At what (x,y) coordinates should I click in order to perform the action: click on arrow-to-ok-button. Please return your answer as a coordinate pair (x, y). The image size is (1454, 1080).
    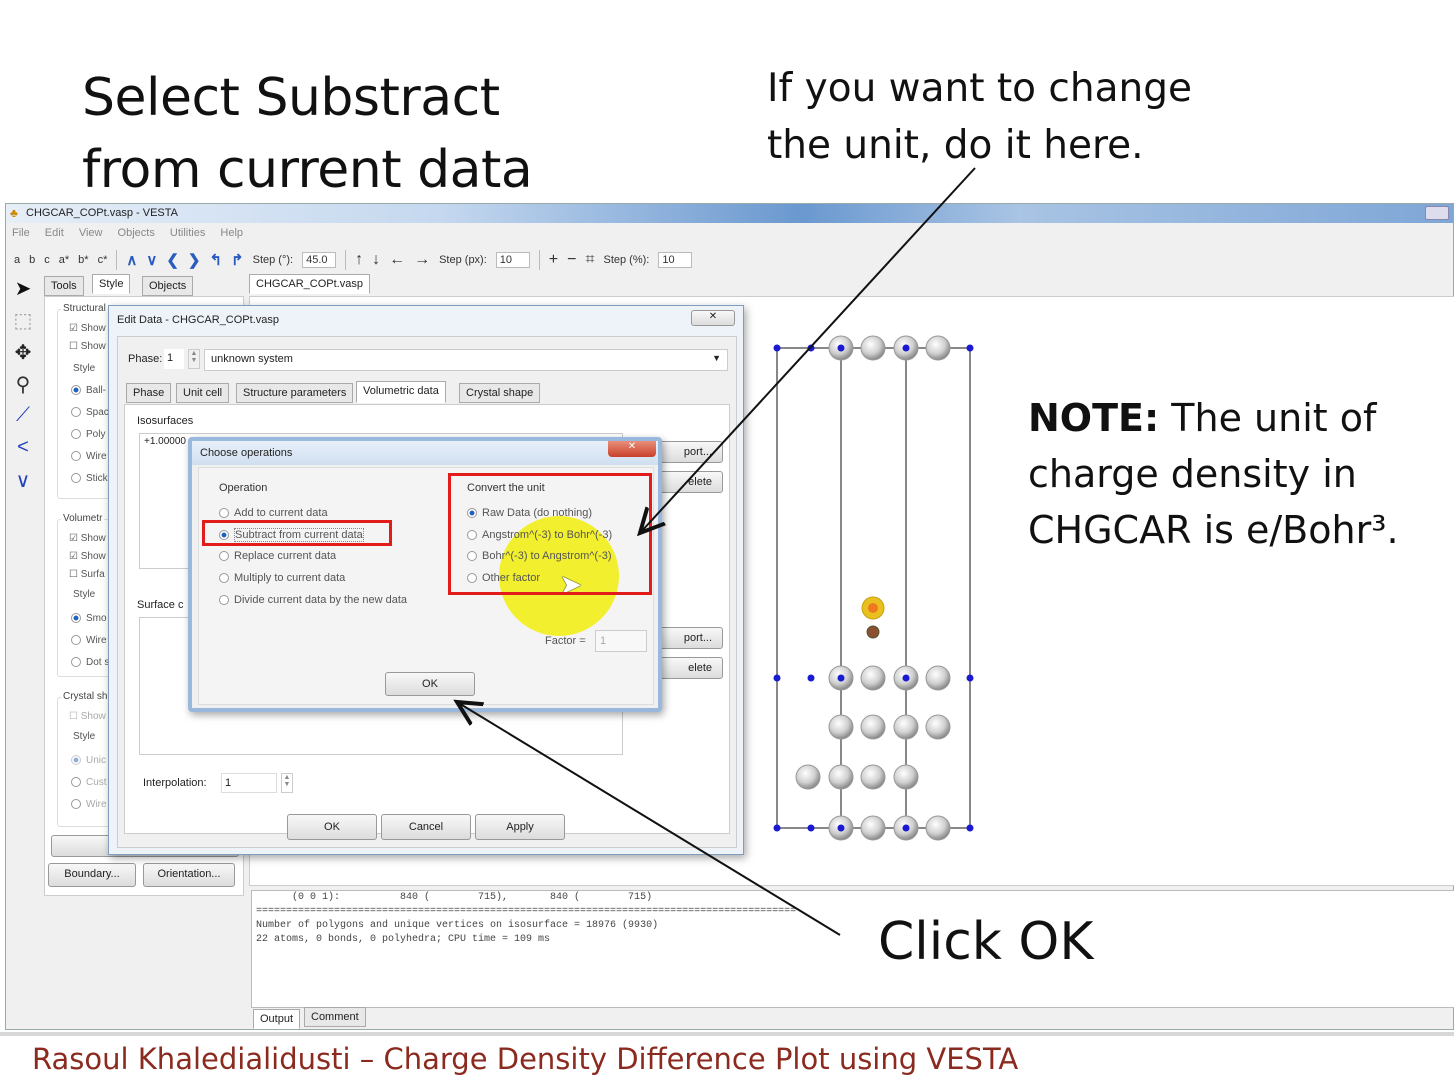
    Looking at the image, I should click on (649, 819).